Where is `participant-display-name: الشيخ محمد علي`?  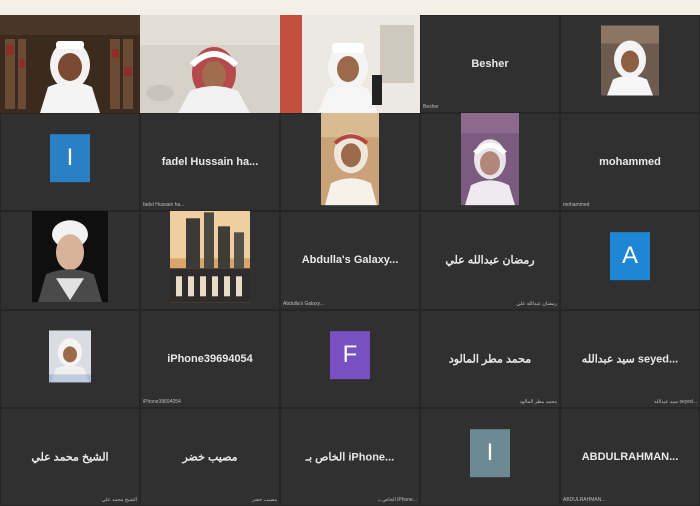
participant-display-name: الشيخ محمد علي is located at coordinates (70, 457).